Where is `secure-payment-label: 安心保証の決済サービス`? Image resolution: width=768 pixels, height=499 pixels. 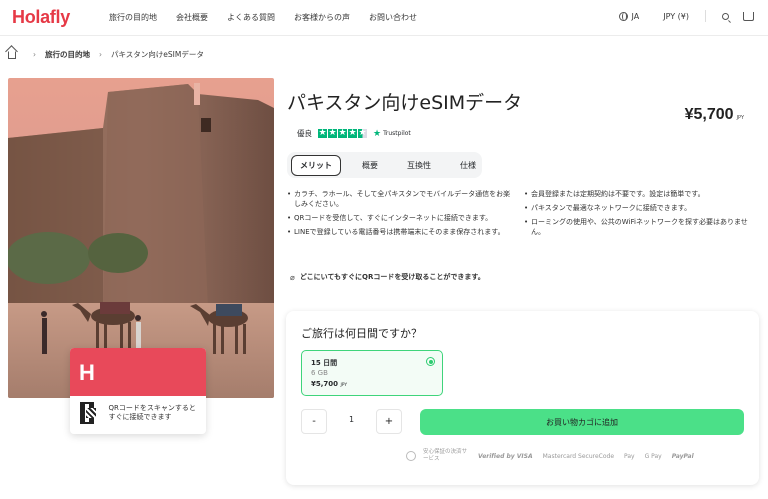
secure-payment-label: 安心保証の決済サービス is located at coordinates (445, 455).